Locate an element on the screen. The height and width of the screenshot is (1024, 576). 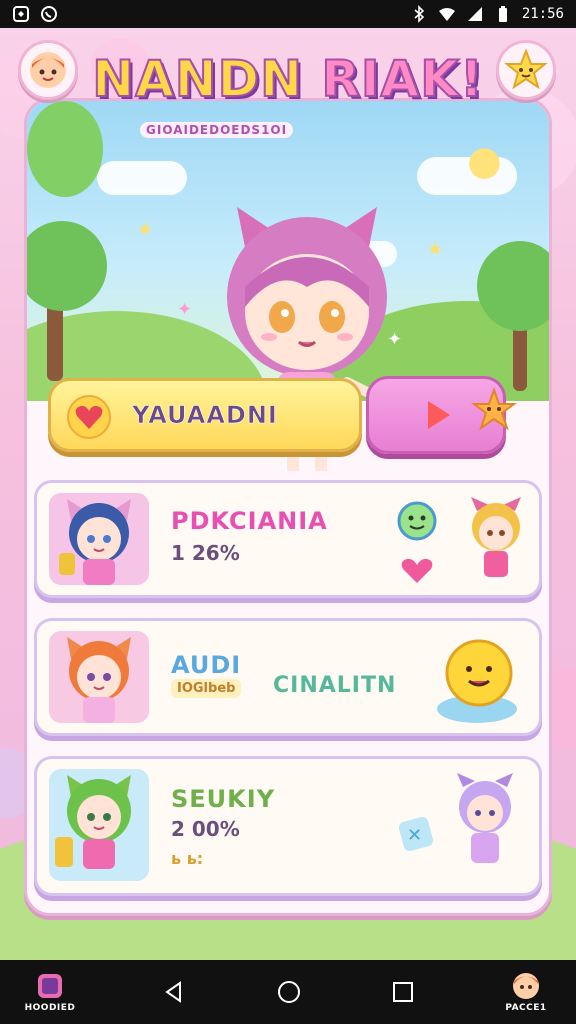
status-right: 21:56 is located at coordinates (487, 14).